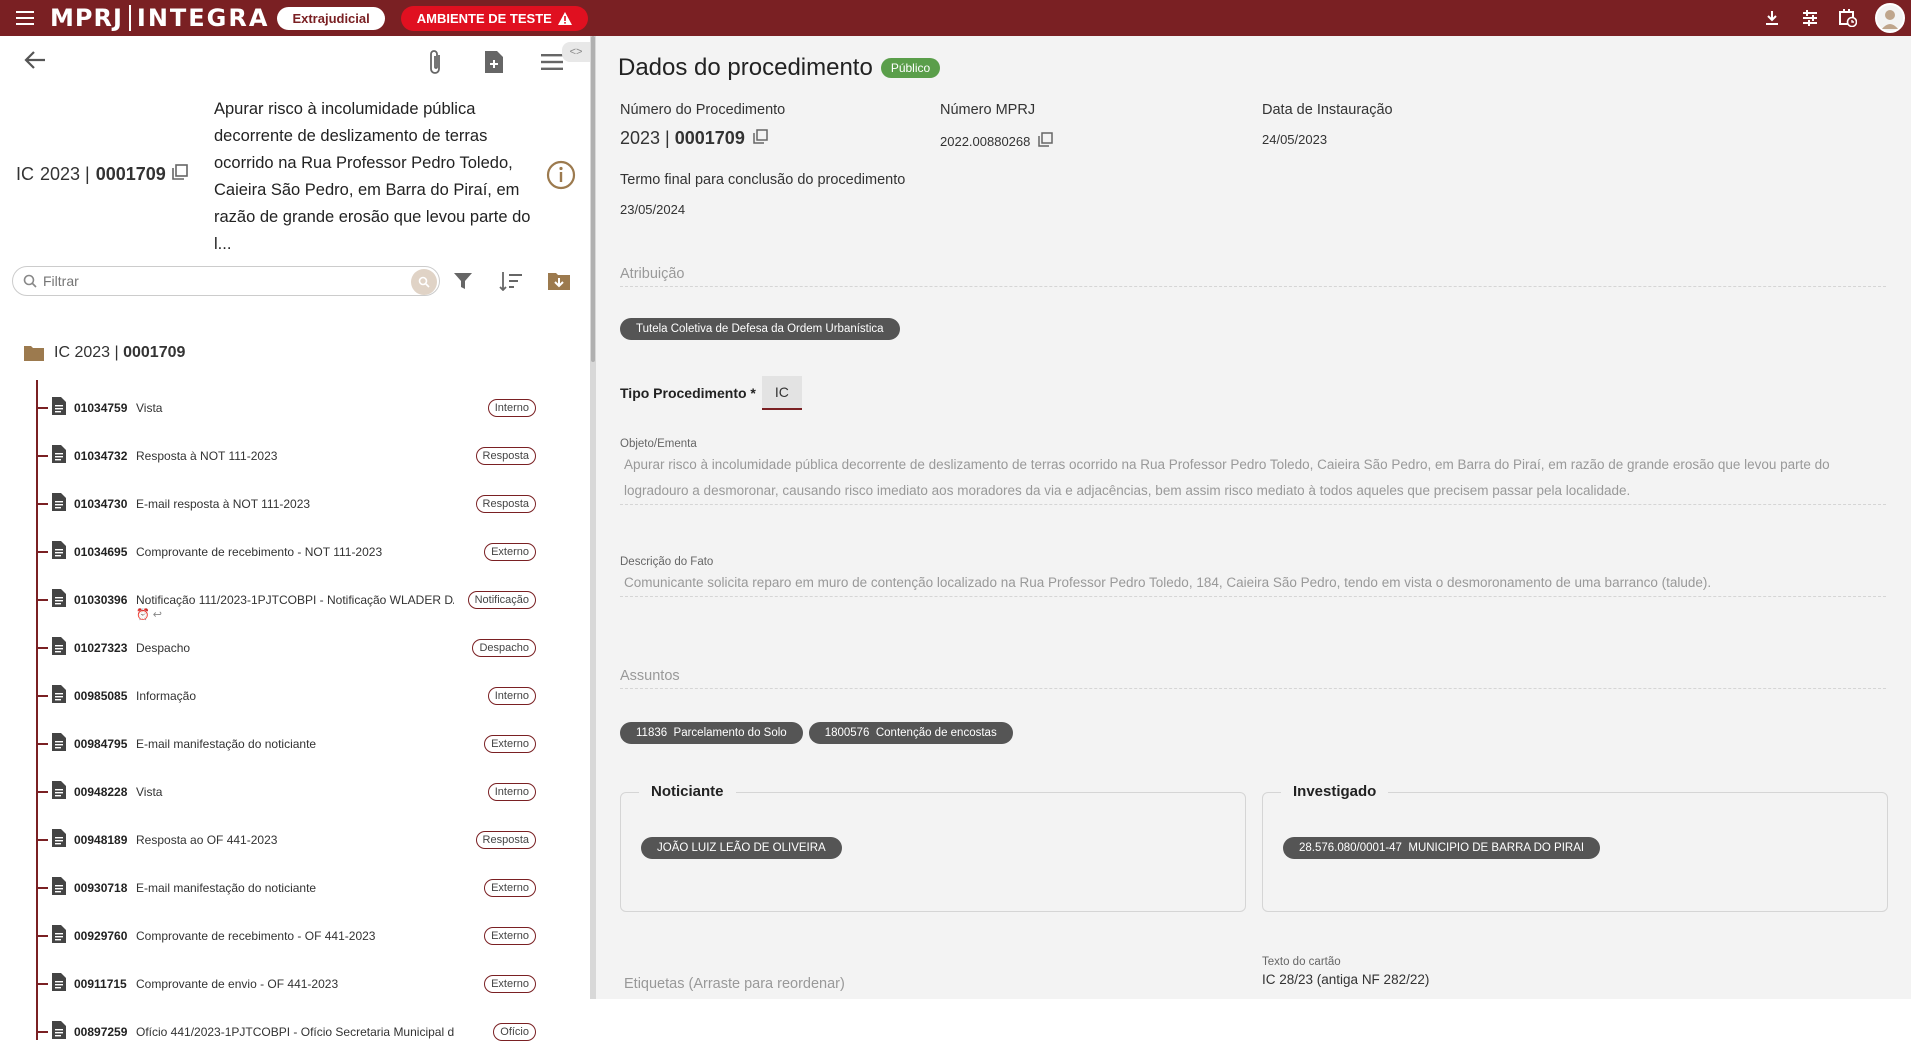  Describe the element at coordinates (35, 62) in the screenshot. I see `back-arrow-icon` at that location.